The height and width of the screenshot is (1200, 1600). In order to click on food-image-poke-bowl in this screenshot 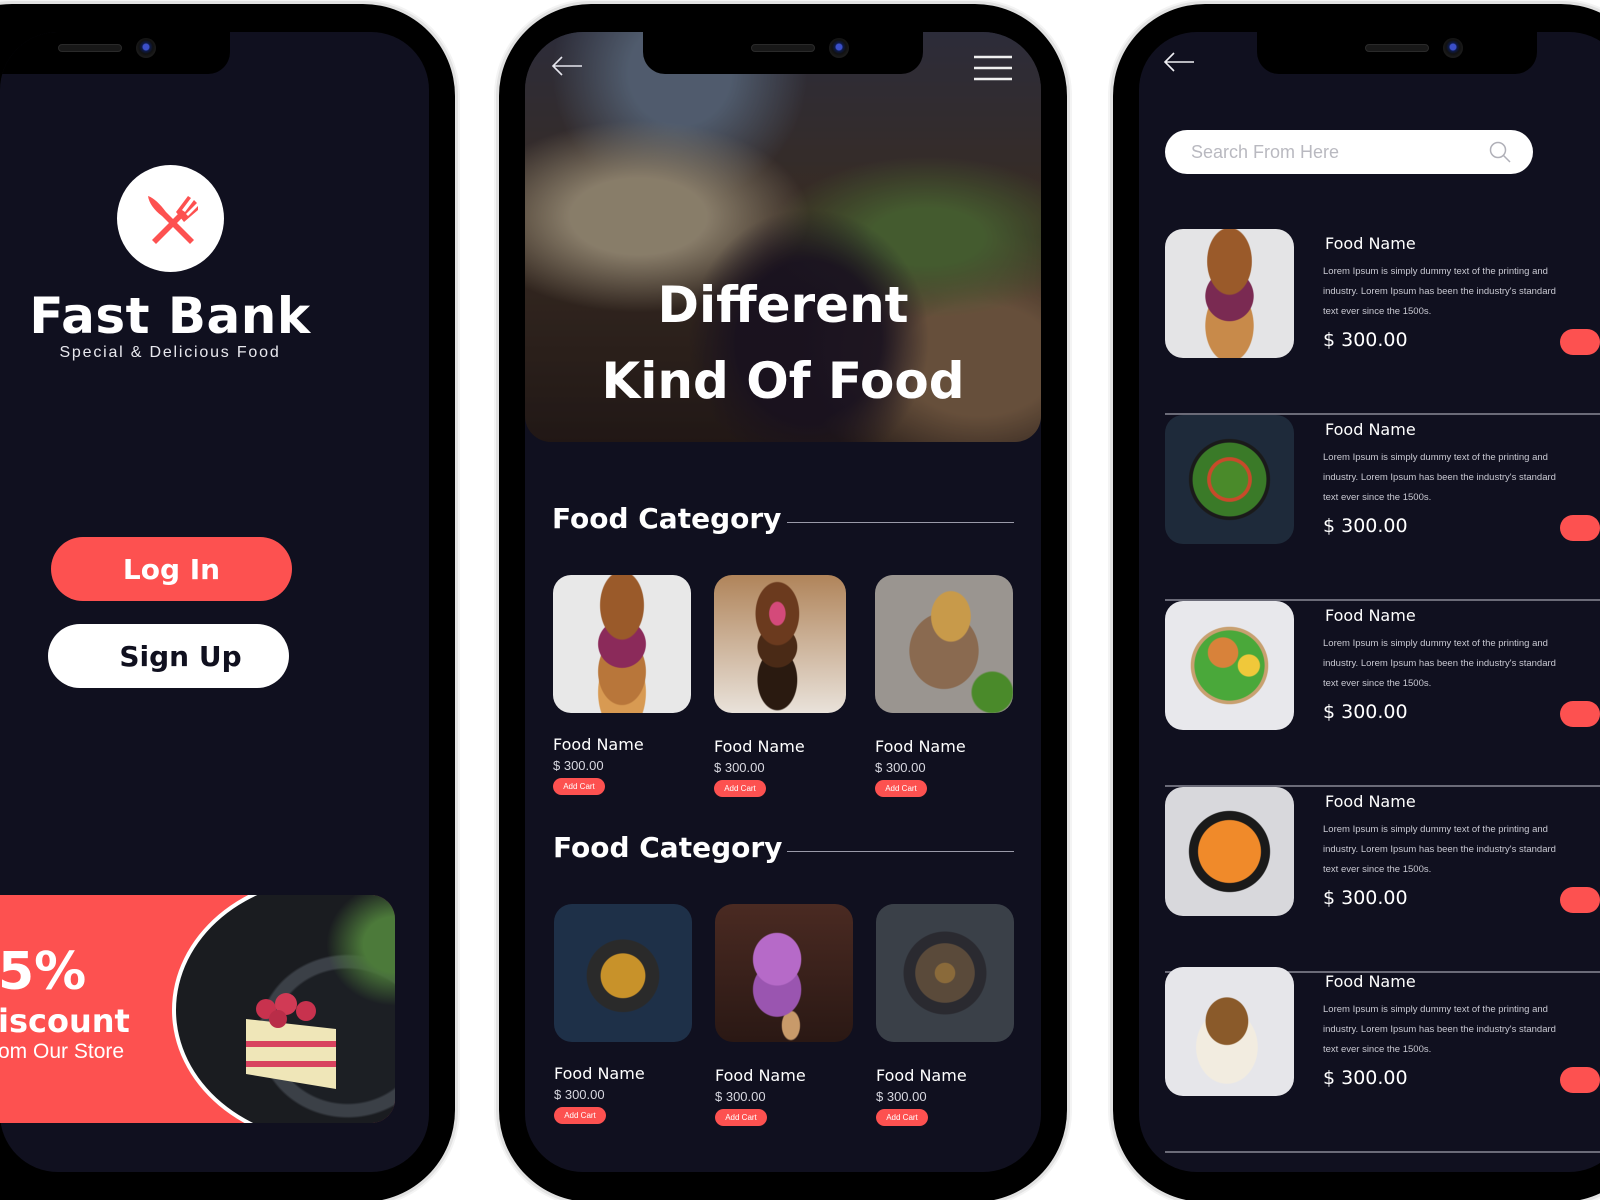, I will do `click(1229, 665)`.